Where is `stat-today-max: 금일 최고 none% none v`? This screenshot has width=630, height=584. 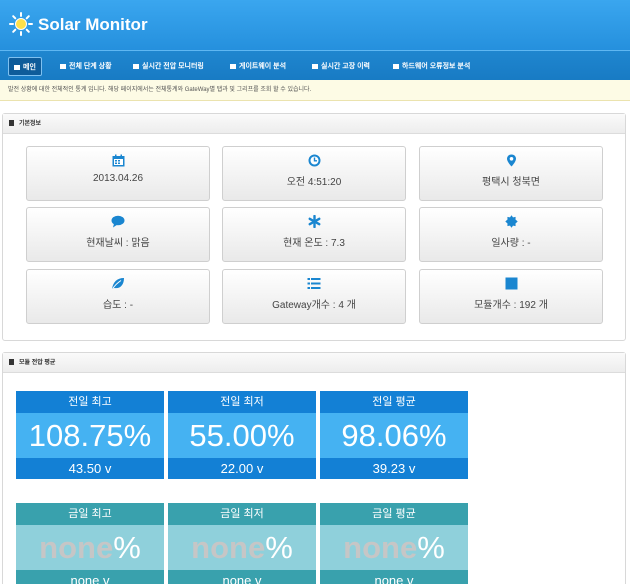
stat-today-max: 금일 최고 none% none v is located at coordinates (90, 543).